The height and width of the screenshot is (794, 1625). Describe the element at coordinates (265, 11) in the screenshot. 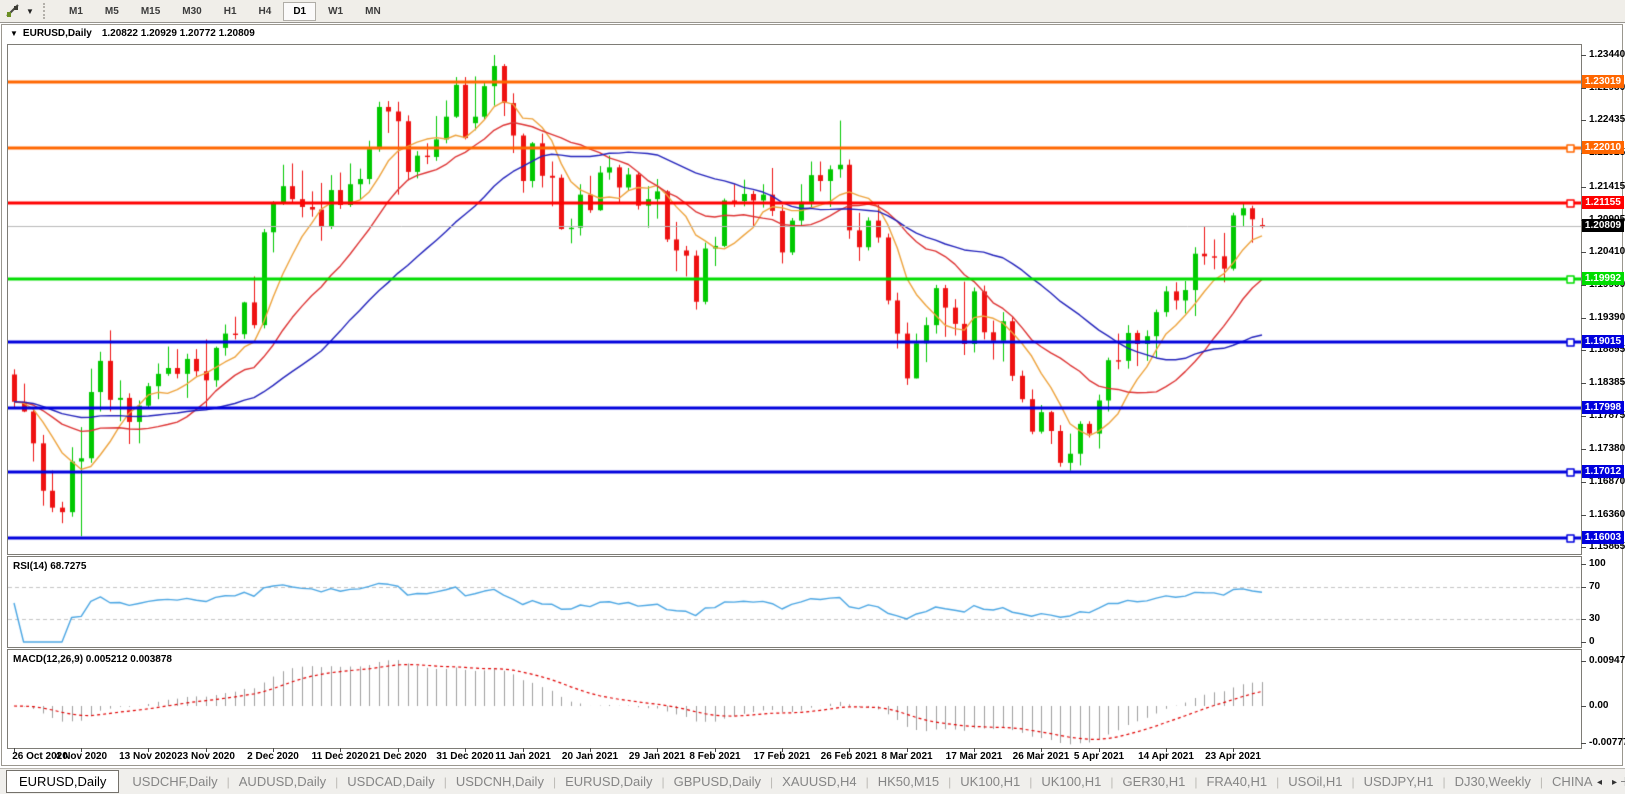

I see `timeframe-button-h4: H4` at that location.